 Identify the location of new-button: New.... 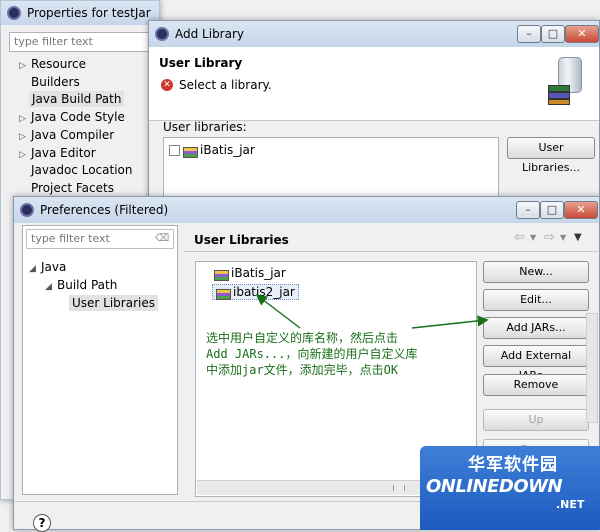
(536, 272).